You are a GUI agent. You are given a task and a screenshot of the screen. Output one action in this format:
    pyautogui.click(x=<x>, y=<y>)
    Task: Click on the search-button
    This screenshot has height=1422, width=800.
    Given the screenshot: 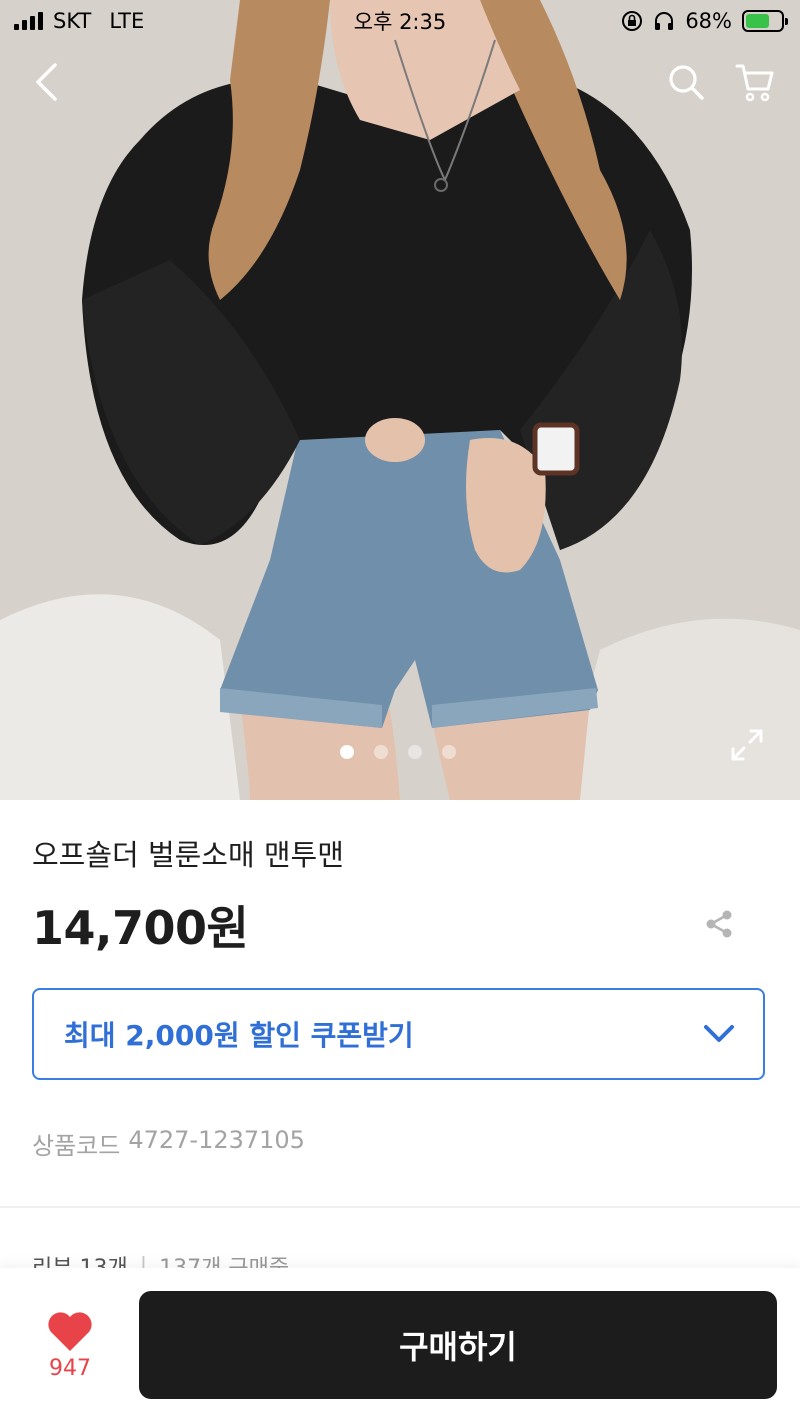 What is the action you would take?
    pyautogui.click(x=686, y=82)
    